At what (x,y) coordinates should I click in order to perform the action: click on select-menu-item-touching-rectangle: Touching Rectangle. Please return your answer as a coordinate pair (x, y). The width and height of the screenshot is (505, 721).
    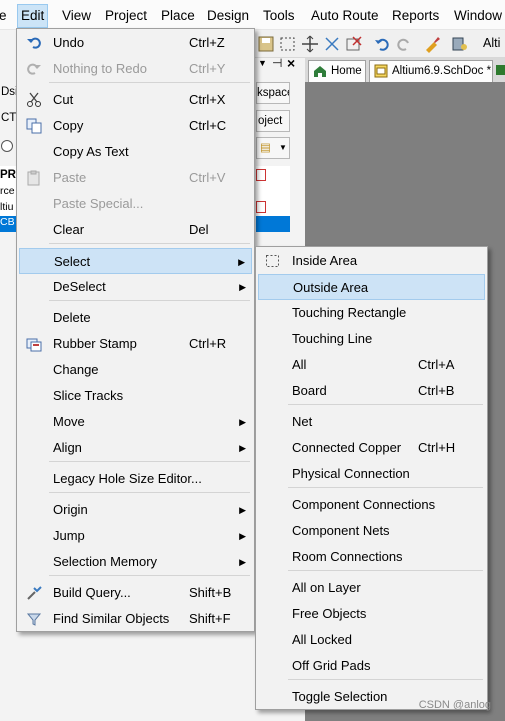
    Looking at the image, I should click on (371, 313).